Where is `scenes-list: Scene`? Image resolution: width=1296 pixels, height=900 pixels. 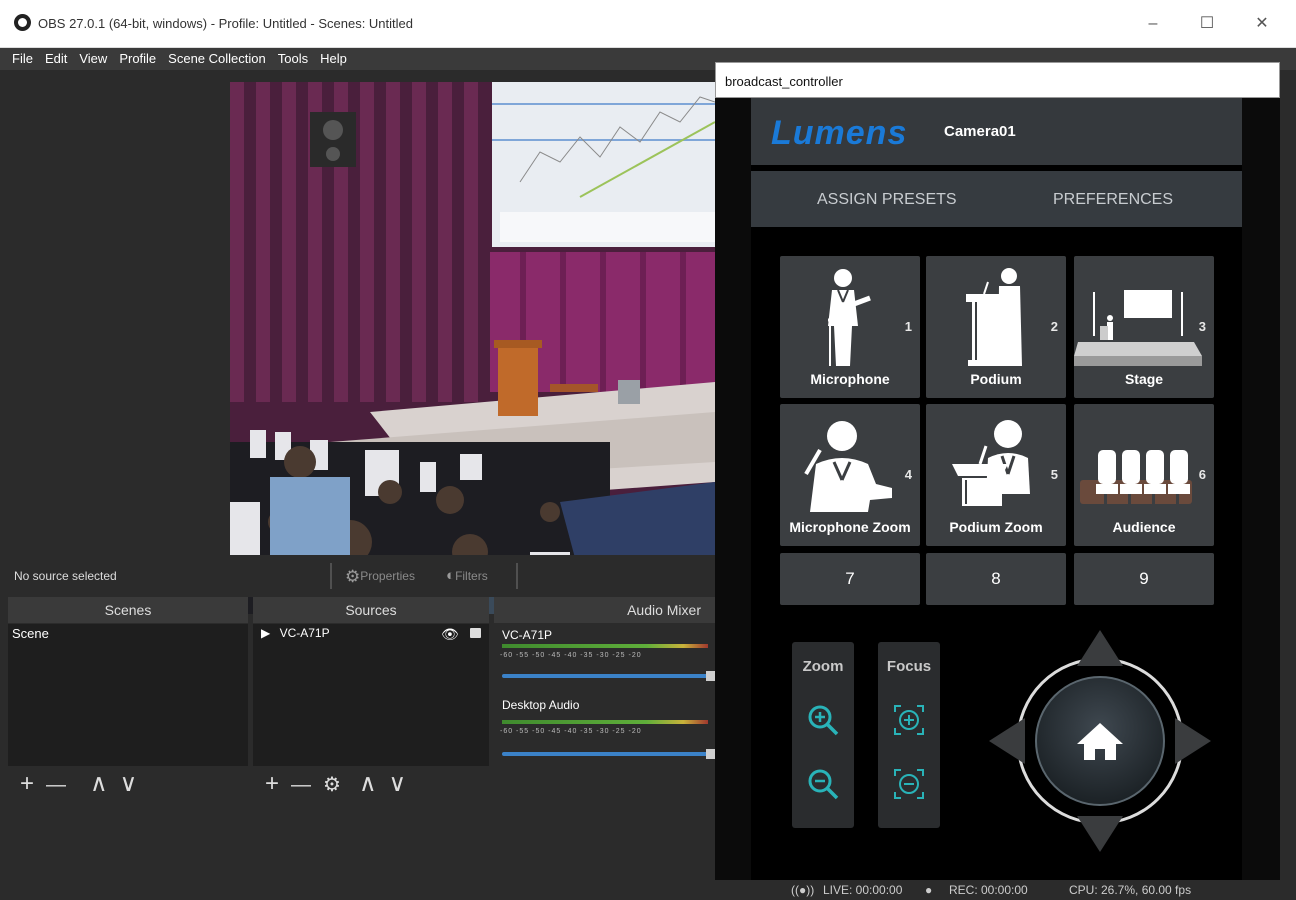 scenes-list: Scene is located at coordinates (128, 695).